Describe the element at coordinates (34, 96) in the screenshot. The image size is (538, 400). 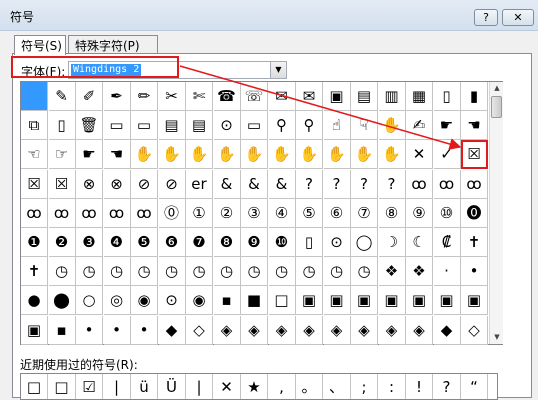
I see `symbol-cell` at that location.